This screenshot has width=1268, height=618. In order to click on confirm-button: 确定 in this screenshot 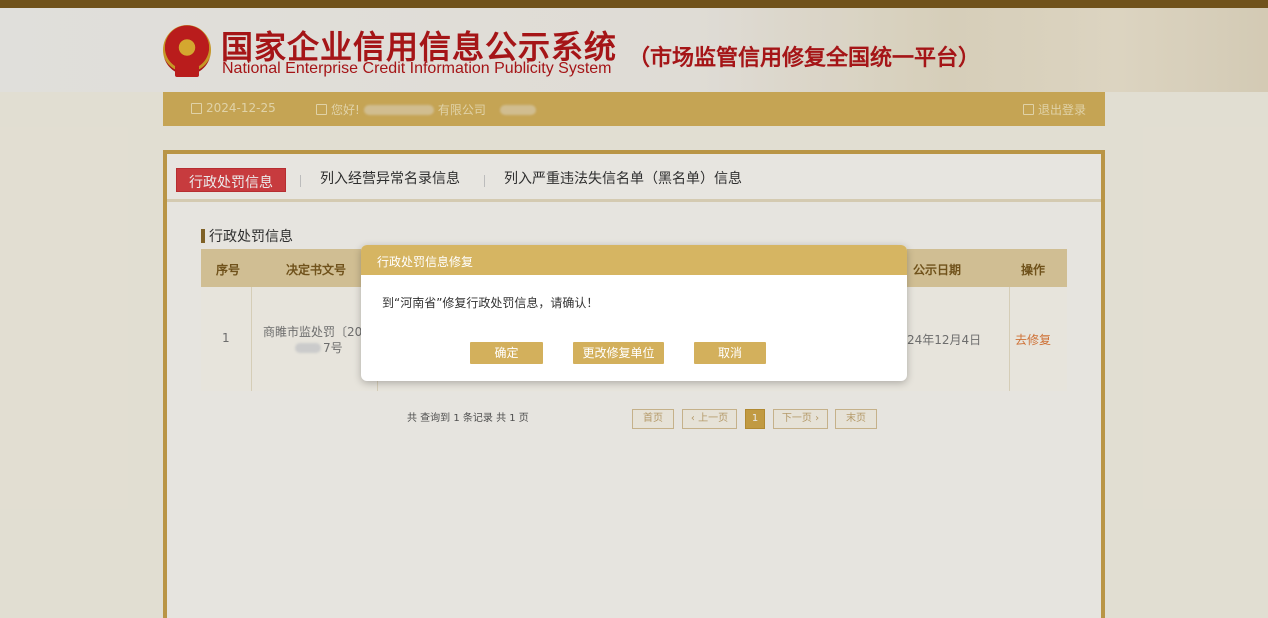, I will do `click(506, 353)`.